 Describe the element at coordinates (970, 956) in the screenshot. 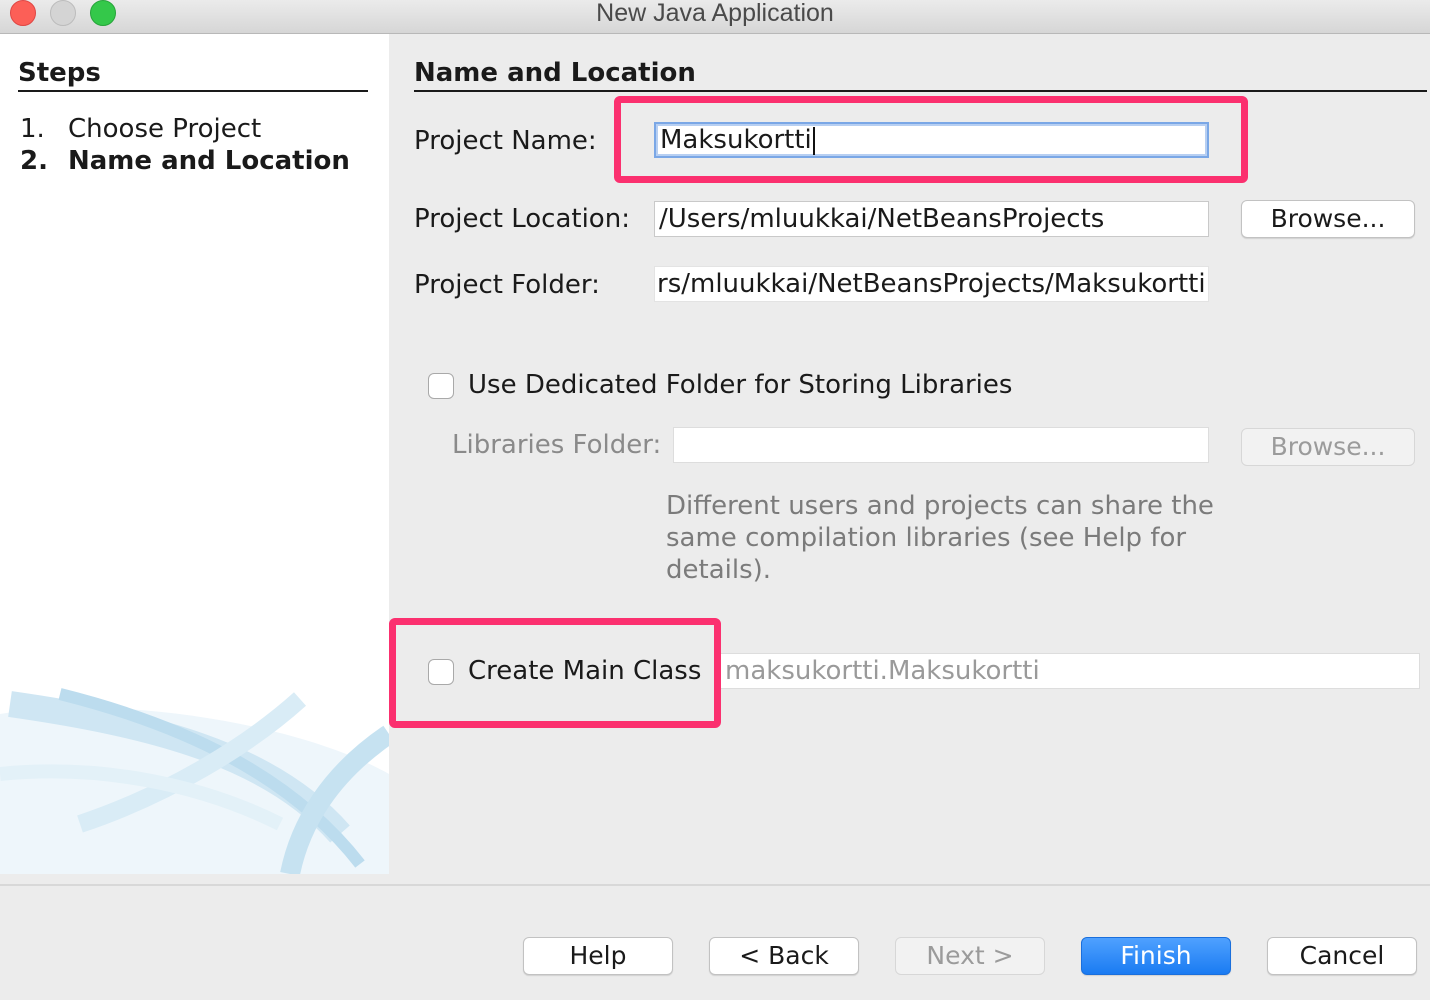

I see `next-button: Next >` at that location.